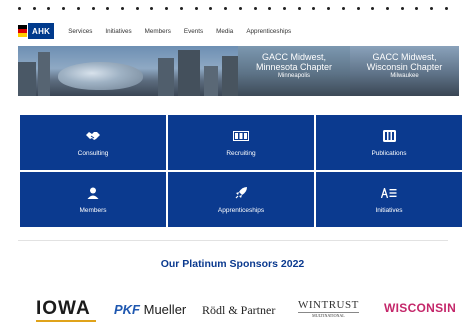 This screenshot has width=465, height=323. What do you see at coordinates (224, 31) in the screenshot?
I see `nav-item-media: Media` at bounding box center [224, 31].